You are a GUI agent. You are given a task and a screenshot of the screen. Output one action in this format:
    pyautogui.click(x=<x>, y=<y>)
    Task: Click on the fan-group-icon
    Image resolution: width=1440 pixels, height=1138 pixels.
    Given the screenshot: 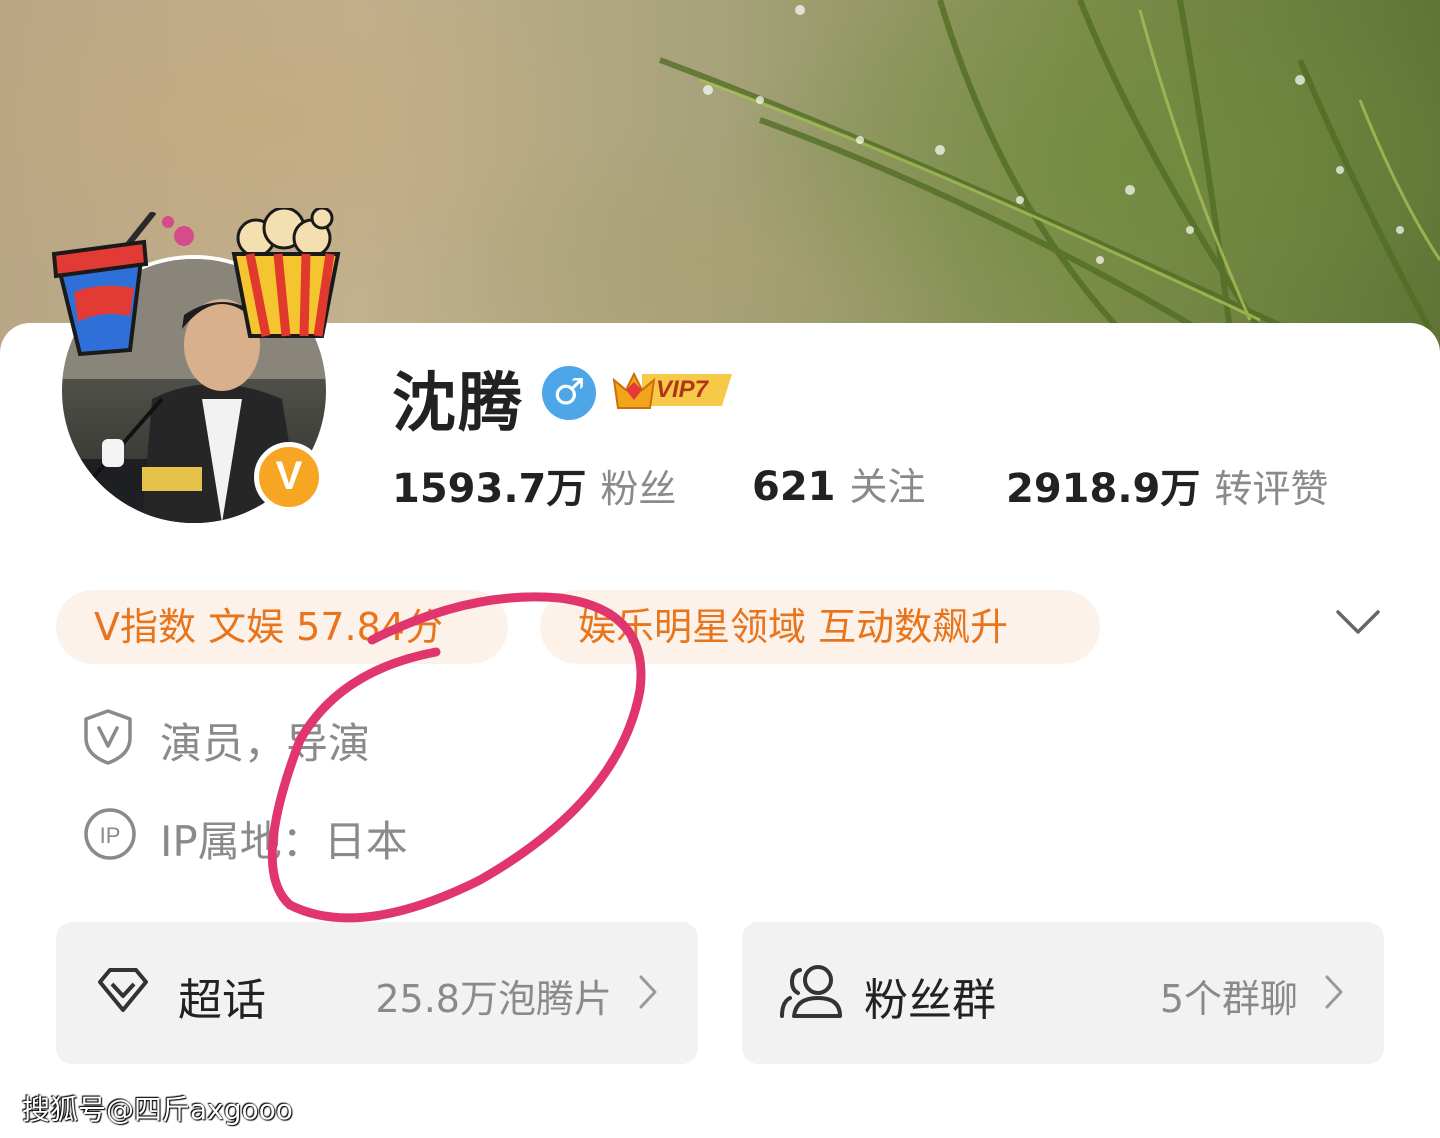 What is the action you would take?
    pyautogui.click(x=811, y=991)
    